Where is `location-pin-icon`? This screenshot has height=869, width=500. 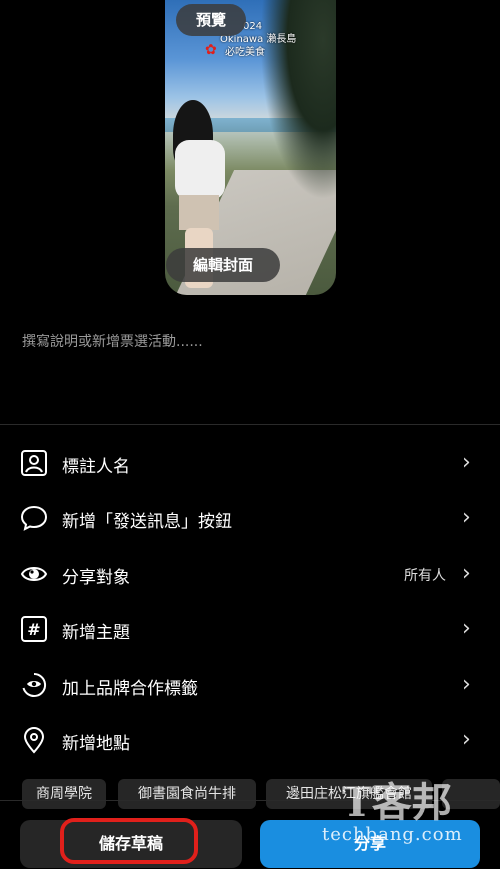
location-pin-icon is located at coordinates (34, 740).